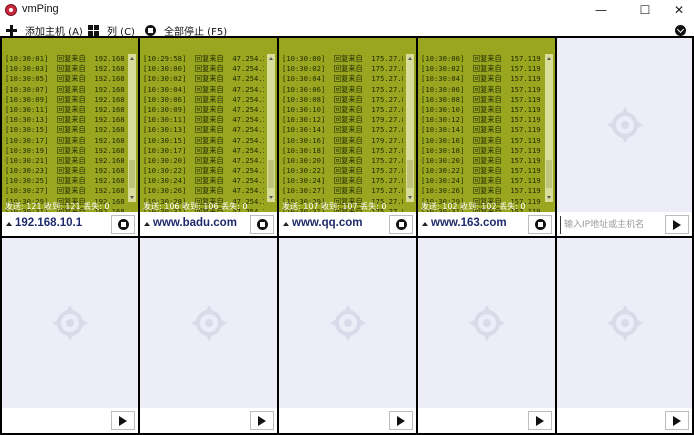  What do you see at coordinates (203, 69) in the screenshot?
I see `ping-log-line: [10:30:00] 回复来自 47.254.33.` at bounding box center [203, 69].